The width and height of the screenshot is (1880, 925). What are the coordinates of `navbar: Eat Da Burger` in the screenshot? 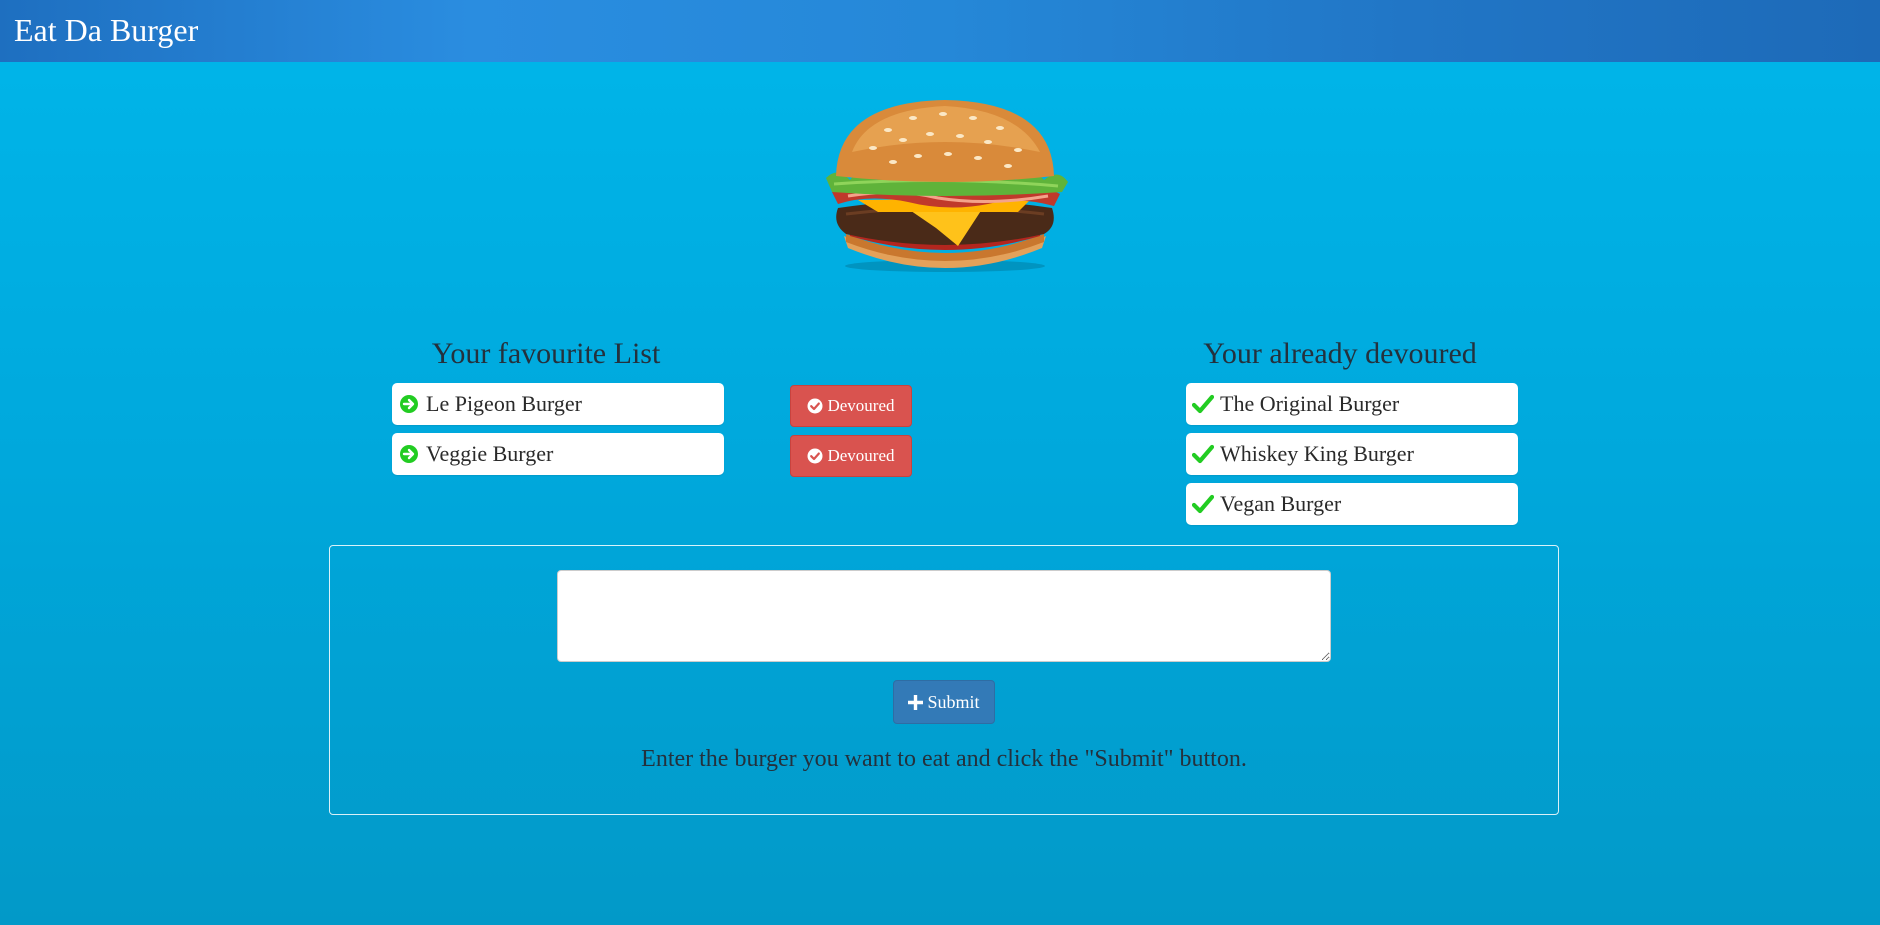 It's located at (940, 31).